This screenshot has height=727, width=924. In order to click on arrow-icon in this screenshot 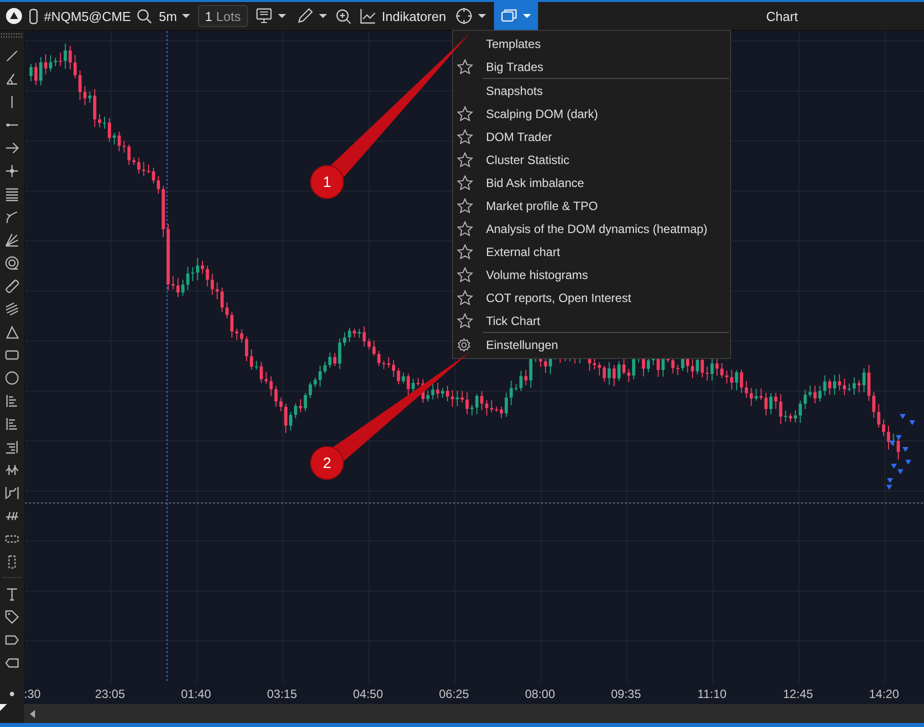, I will do `click(12, 148)`.